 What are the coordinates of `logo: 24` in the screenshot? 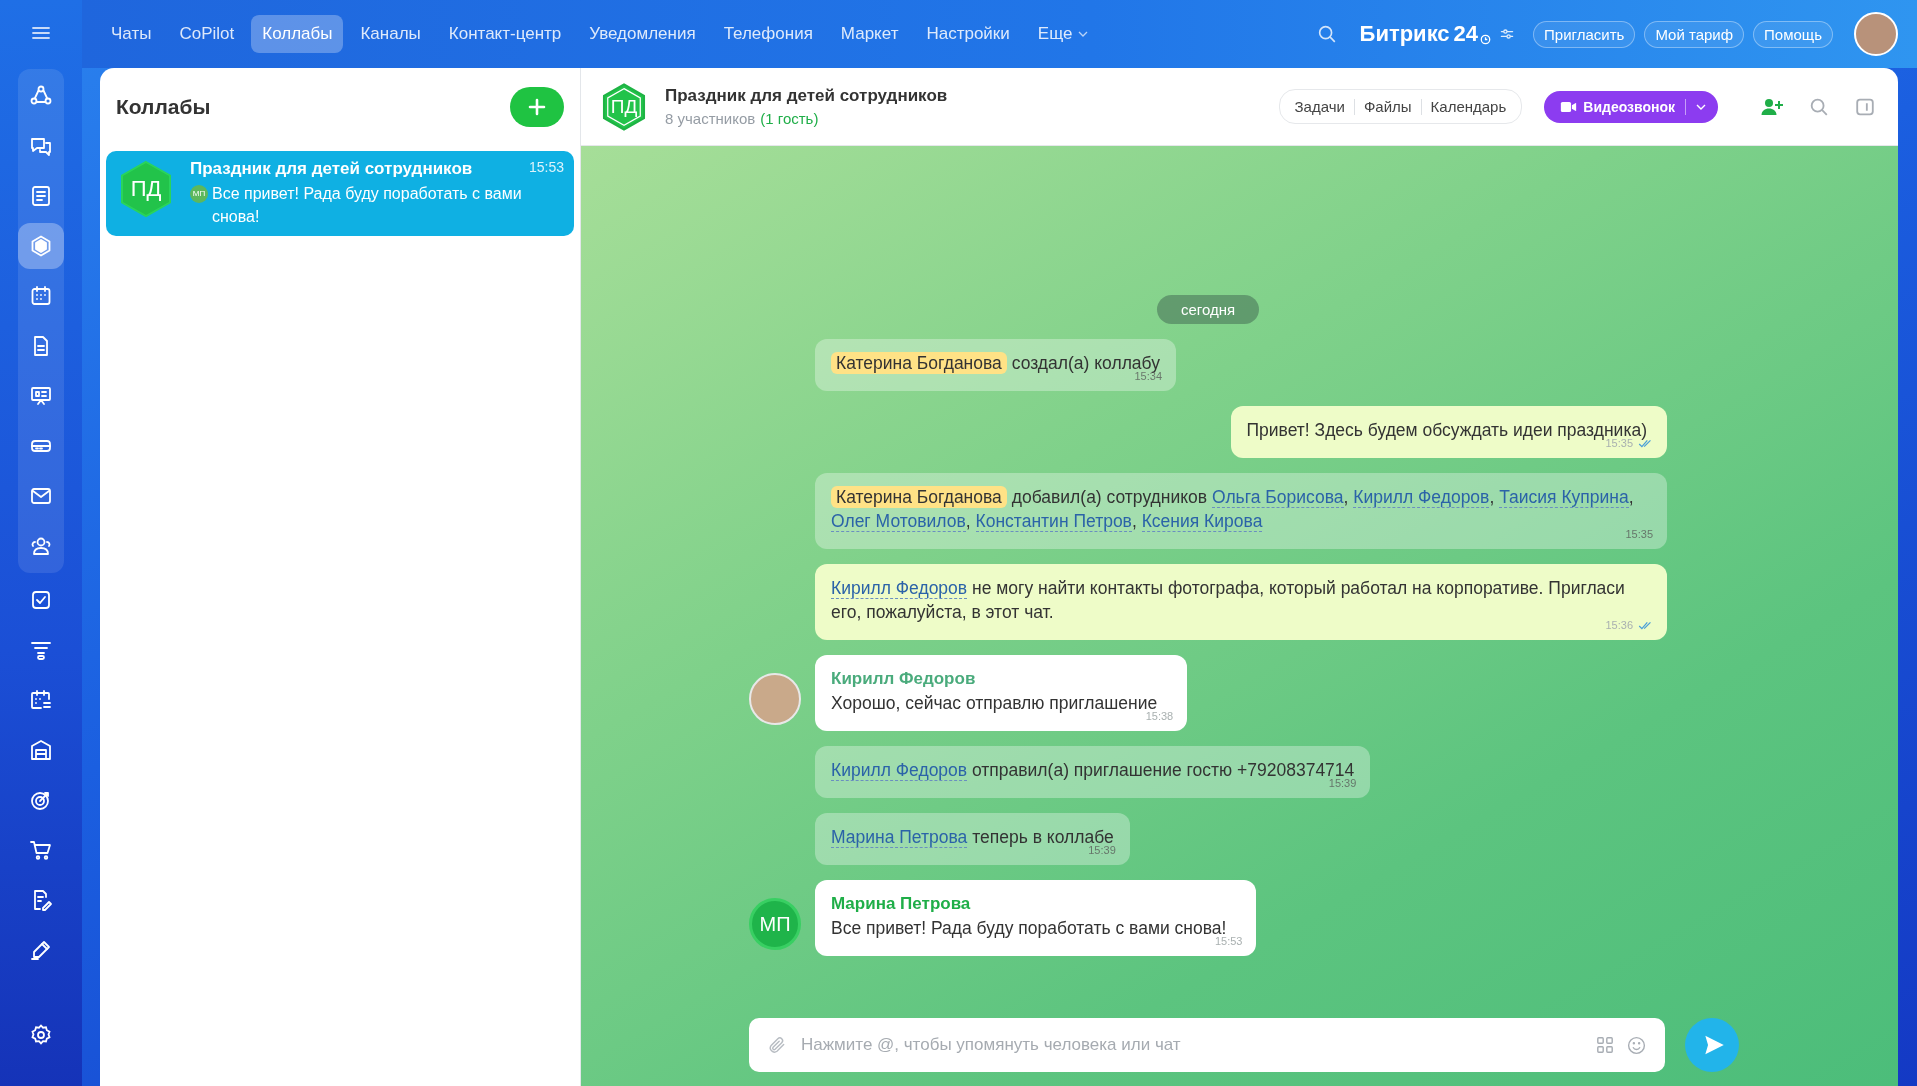 It's located at (1466, 34).